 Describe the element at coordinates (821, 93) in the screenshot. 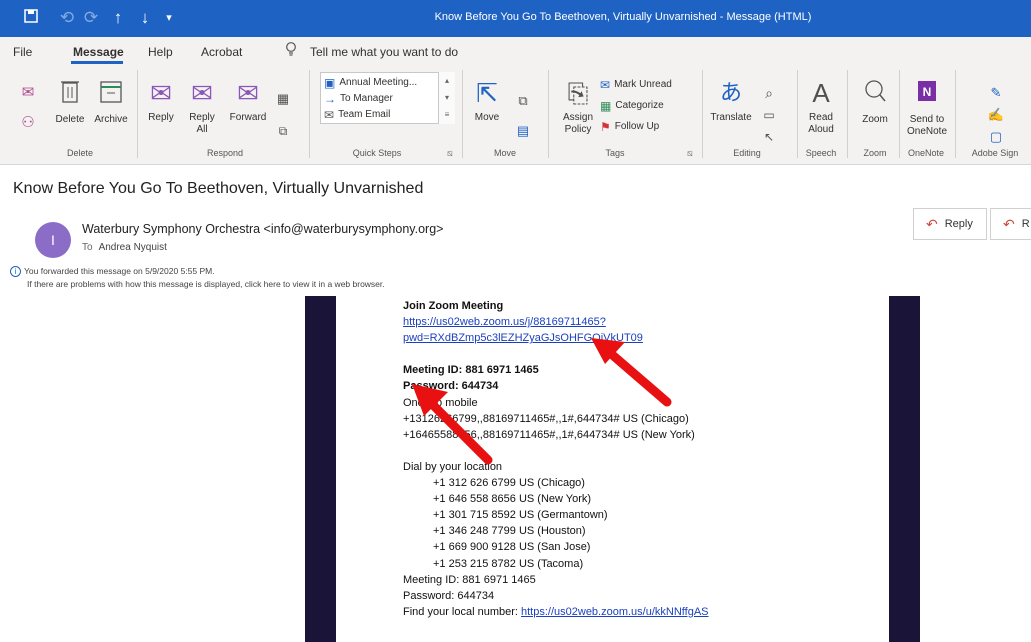

I see `read-aloud-icon: A` at that location.